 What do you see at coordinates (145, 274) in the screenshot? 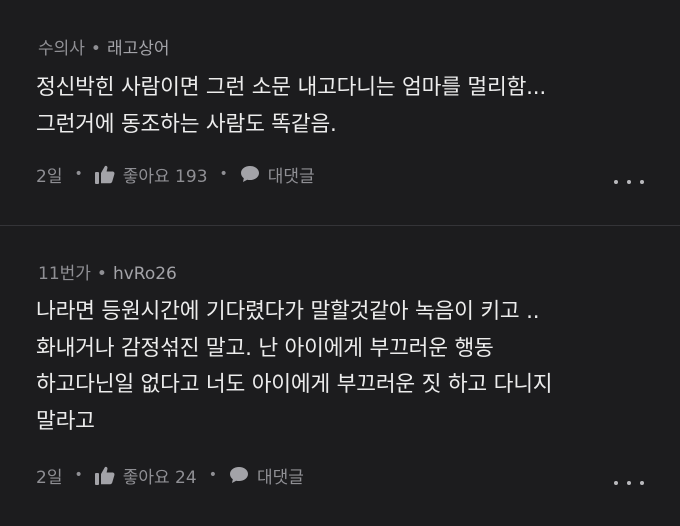
I see `username-link: hvRo26` at bounding box center [145, 274].